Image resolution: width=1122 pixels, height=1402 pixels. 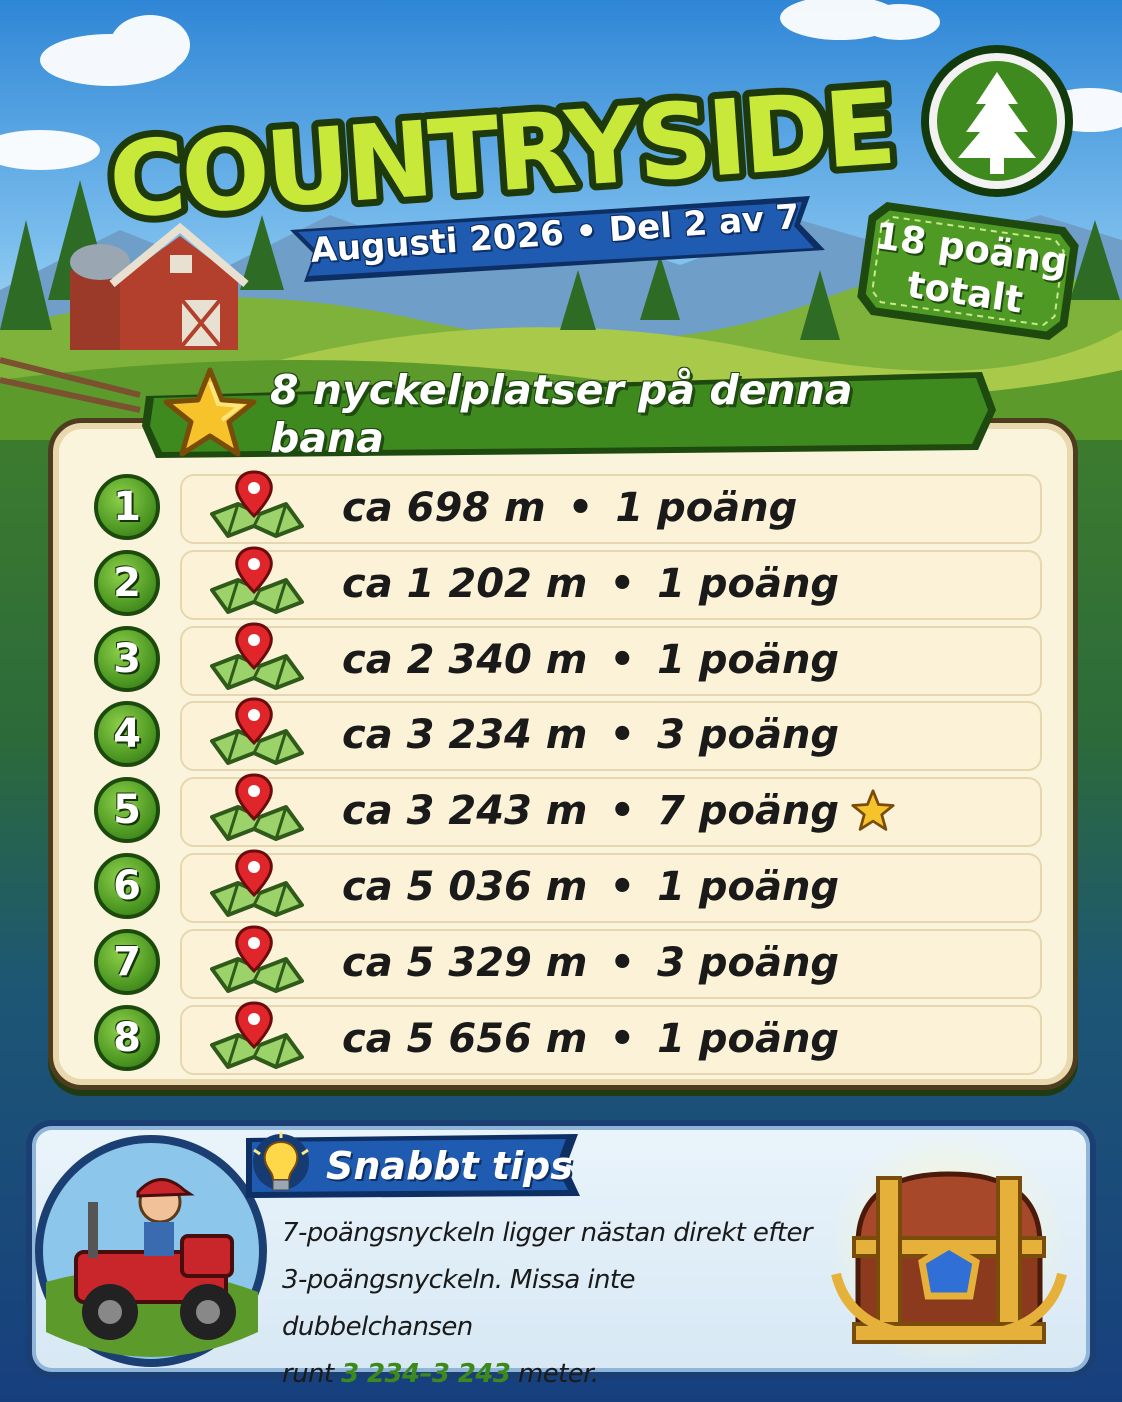 I want to click on key-row-text: ca 5 656 m • 1 poäng, so click(x=590, y=1039).